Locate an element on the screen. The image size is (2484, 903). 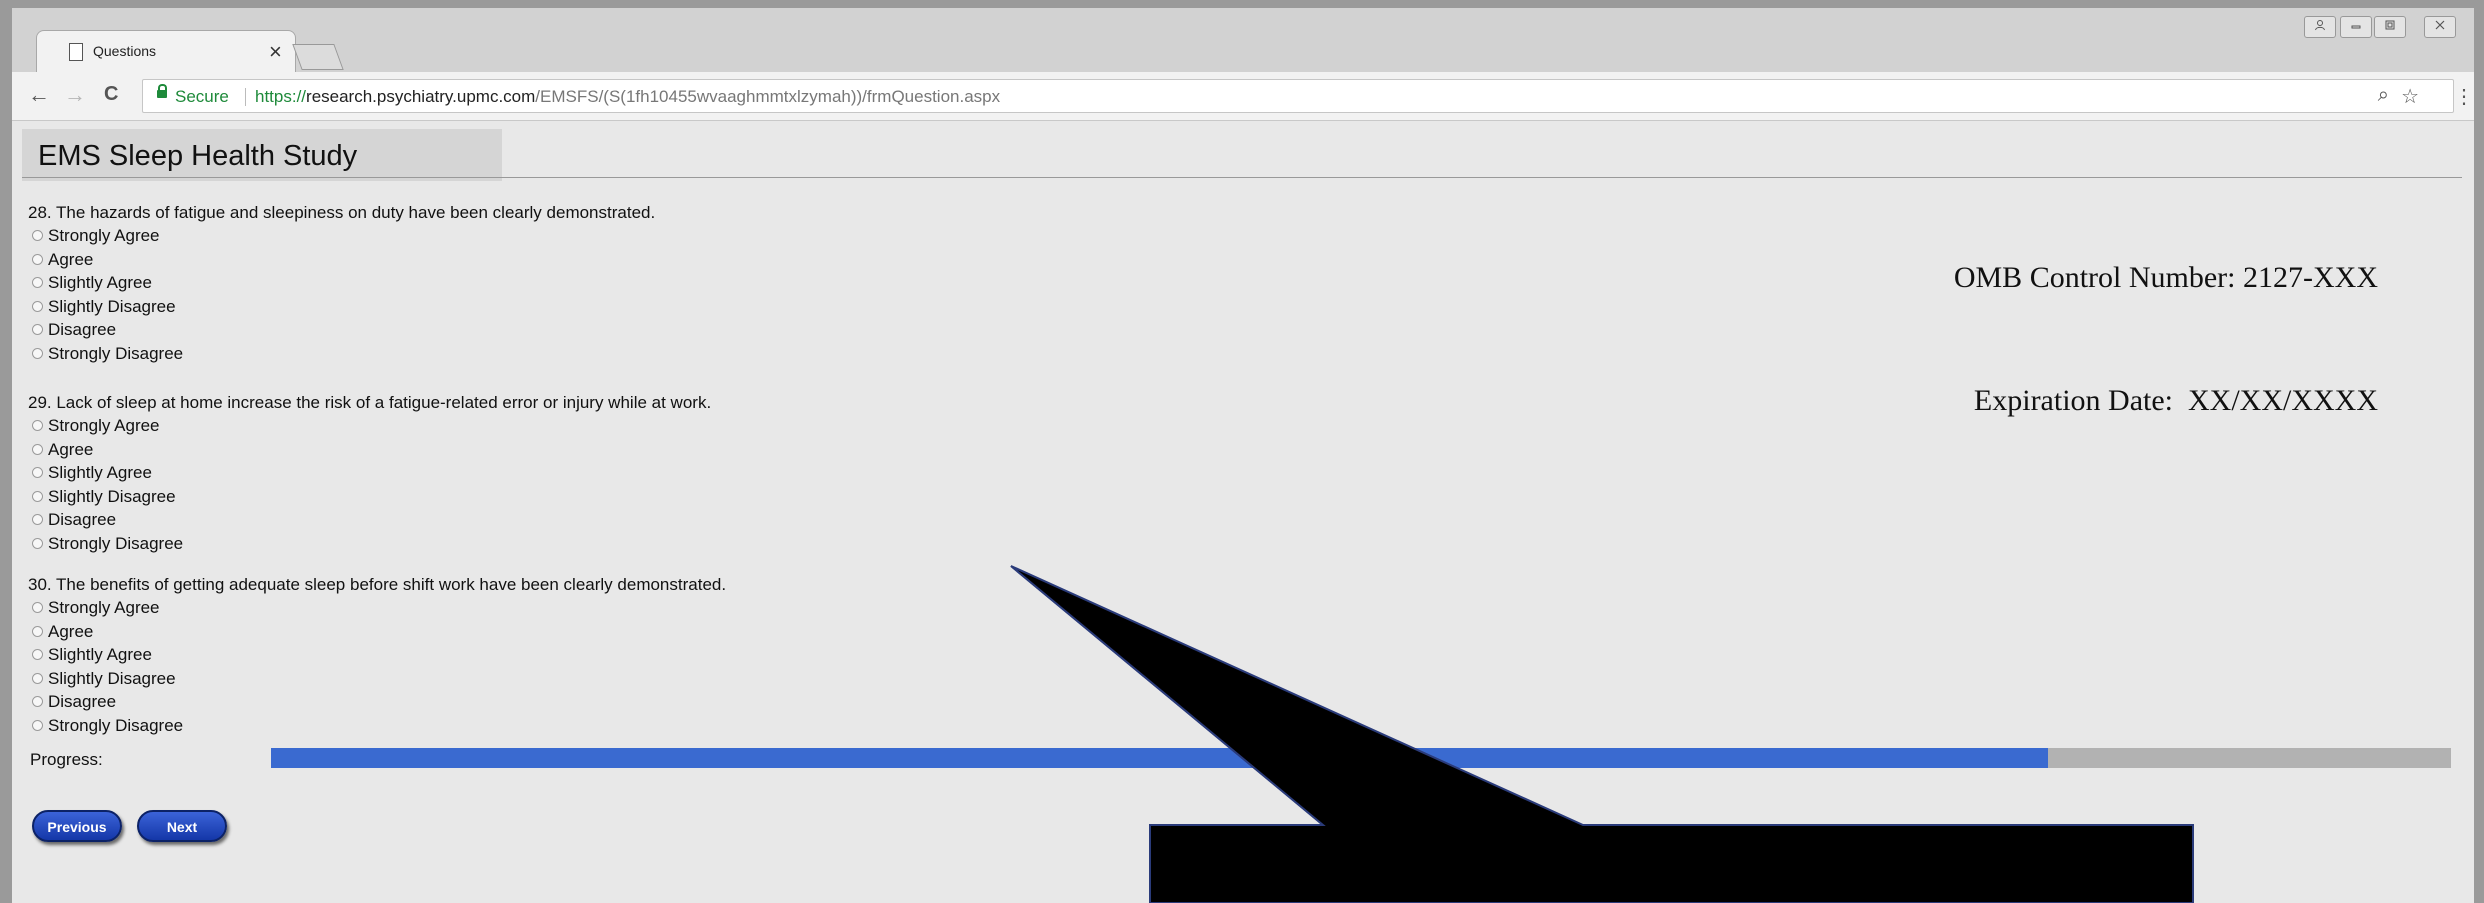
maximize-icon is located at coordinates (2390, 27).